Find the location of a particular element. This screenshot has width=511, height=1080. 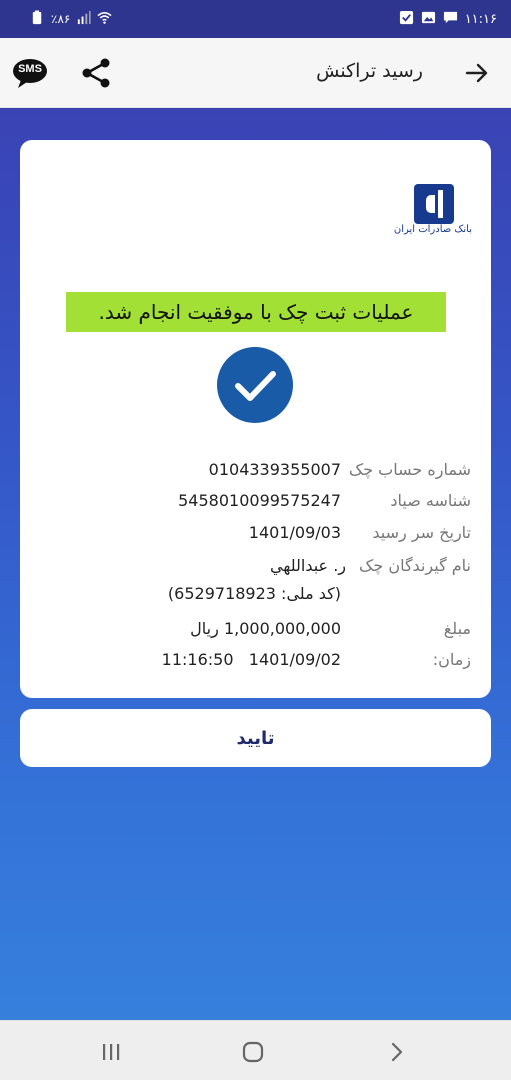

sms-label: SMS is located at coordinates (30, 69).